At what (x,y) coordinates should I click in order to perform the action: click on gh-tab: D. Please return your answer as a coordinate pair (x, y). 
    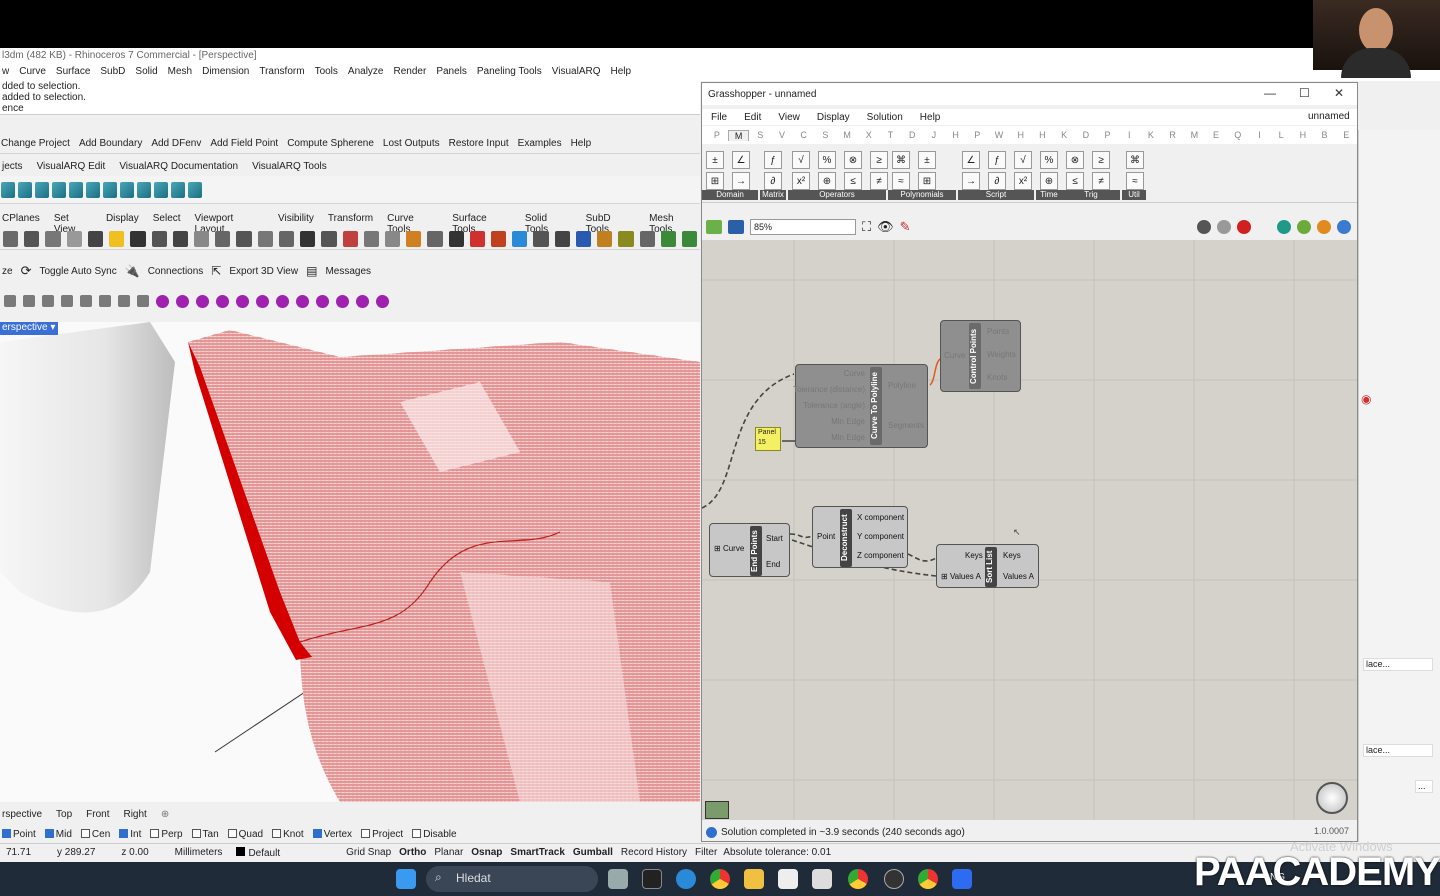
    Looking at the image, I should click on (912, 135).